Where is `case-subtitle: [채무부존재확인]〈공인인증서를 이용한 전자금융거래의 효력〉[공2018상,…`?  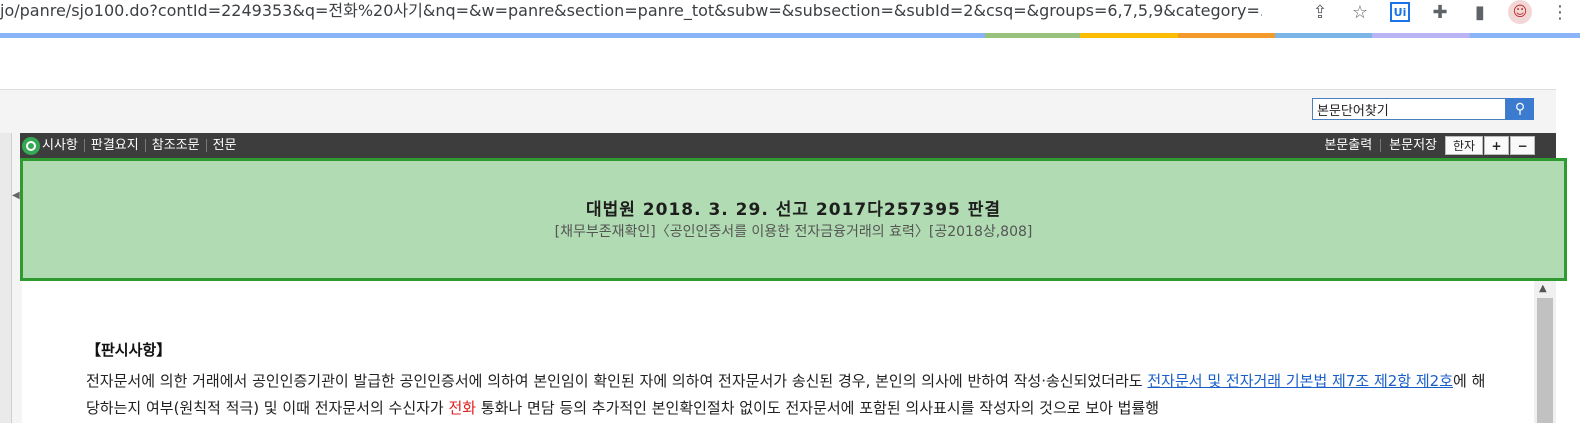
case-subtitle: [채무부존재확인]〈공인인증서를 이용한 전자금융거래의 효력〉[공2018상,… is located at coordinates (793, 232).